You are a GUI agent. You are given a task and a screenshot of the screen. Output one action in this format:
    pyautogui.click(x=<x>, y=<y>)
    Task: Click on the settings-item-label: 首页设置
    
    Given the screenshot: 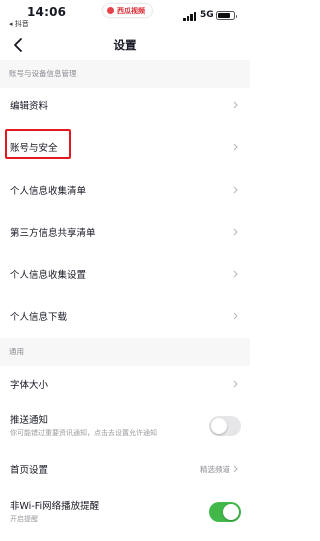 What is the action you would take?
    pyautogui.click(x=29, y=470)
    